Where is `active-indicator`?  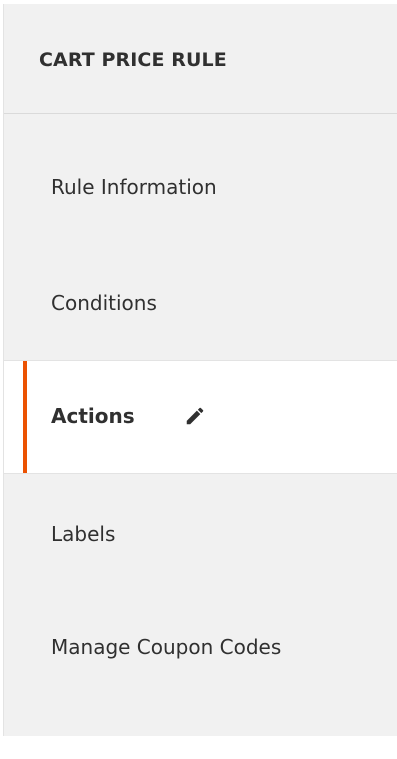 active-indicator is located at coordinates (25, 417).